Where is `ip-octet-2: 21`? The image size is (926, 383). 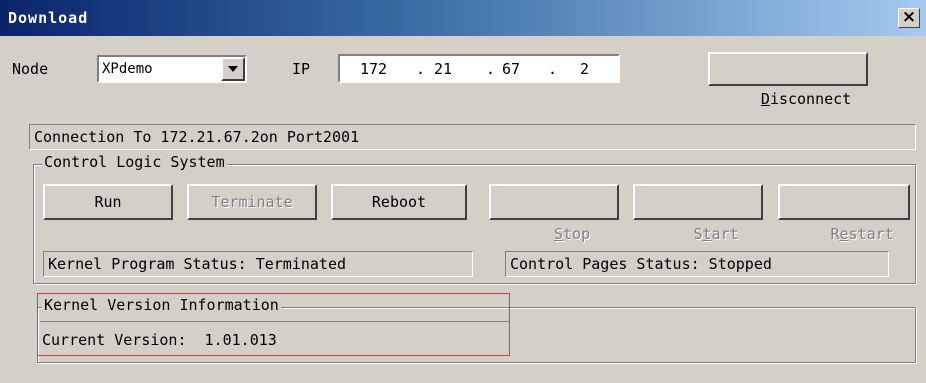
ip-octet-2: 21 is located at coordinates (443, 69).